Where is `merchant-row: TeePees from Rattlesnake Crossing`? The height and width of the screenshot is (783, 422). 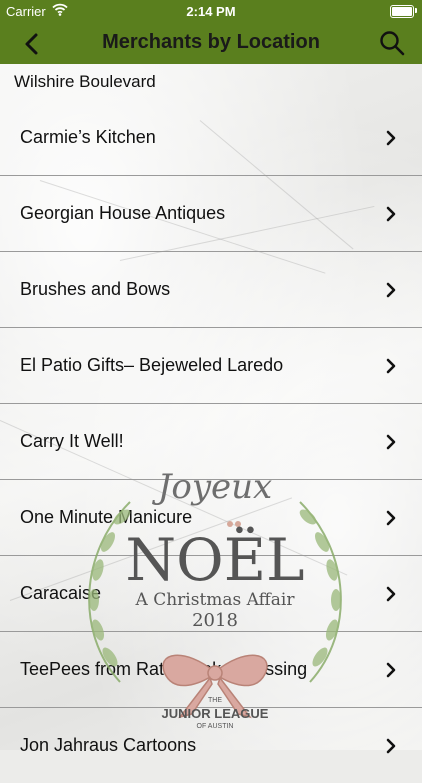 merchant-row: TeePees from Rattlesnake Crossing is located at coordinates (211, 670).